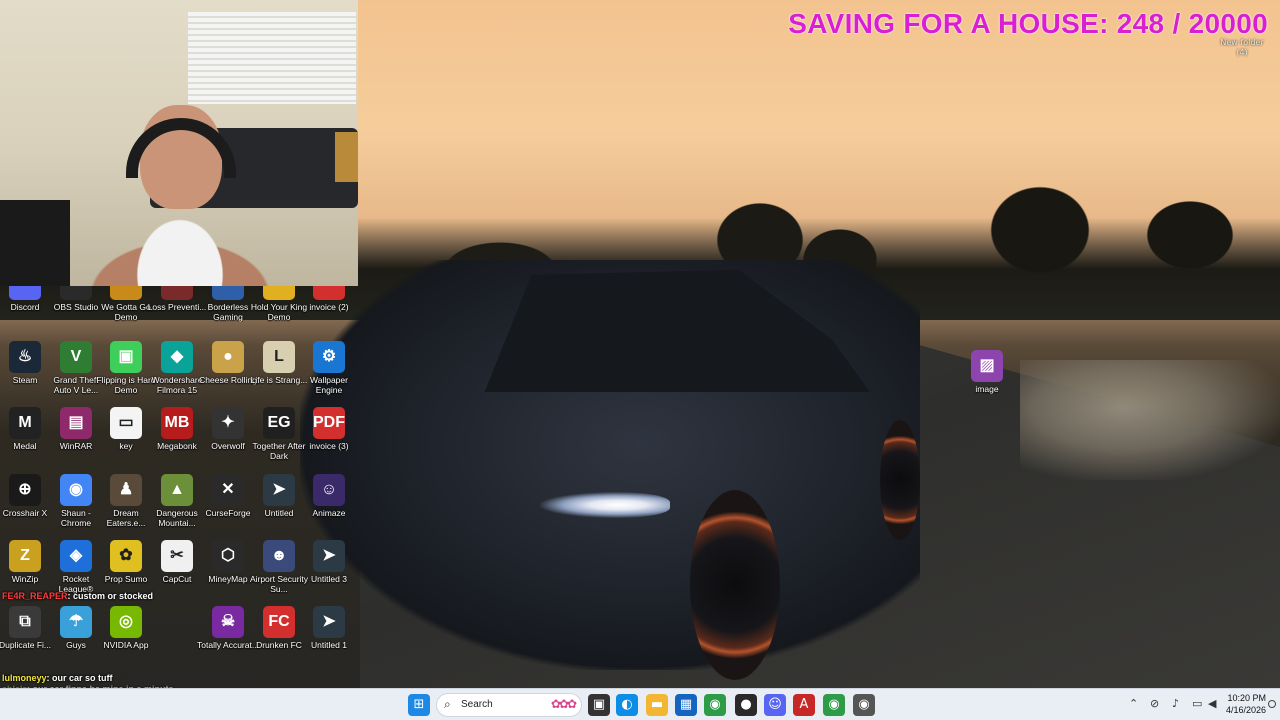  I want to click on chat-username: lulmoneyy, so click(24, 678).